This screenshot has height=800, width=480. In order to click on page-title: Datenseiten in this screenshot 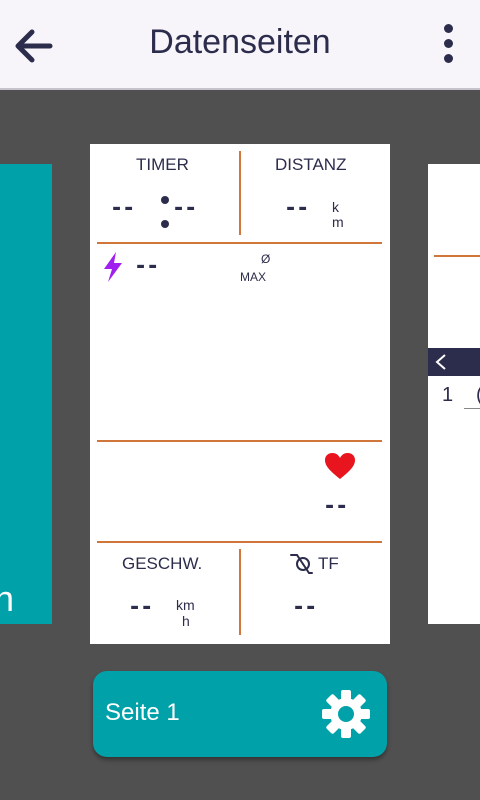, I will do `click(240, 42)`.